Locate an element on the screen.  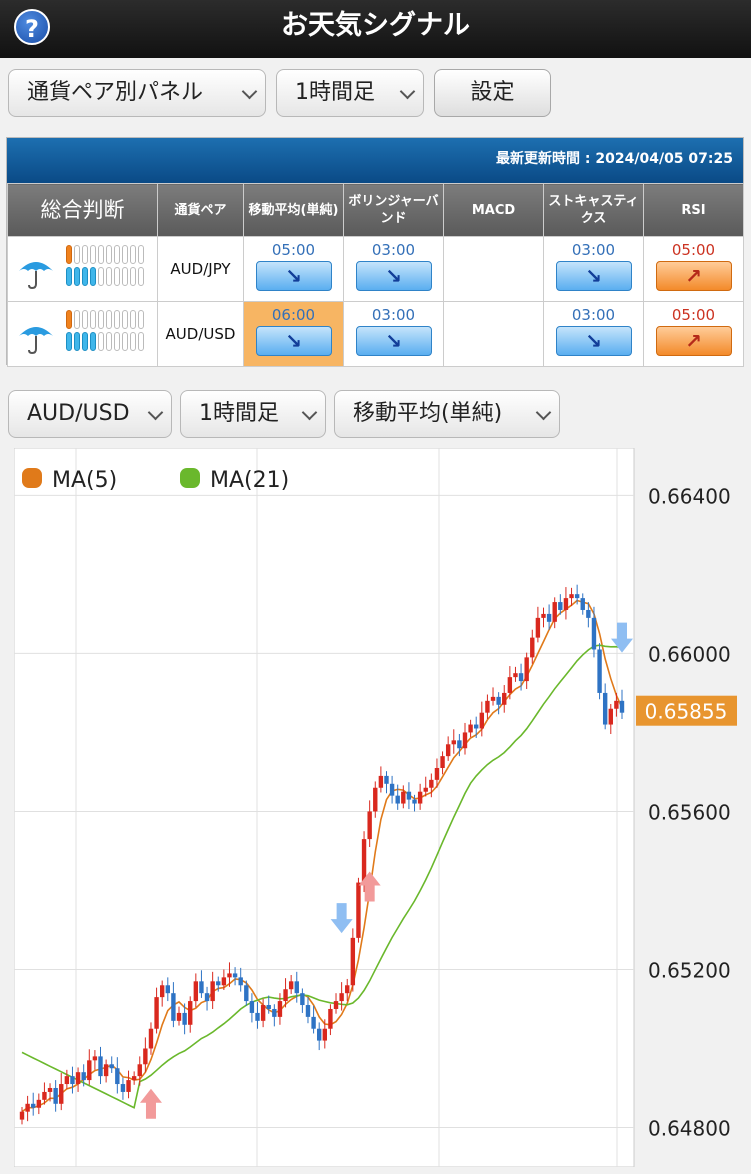
panel-select: 通貨ペア別パネル is located at coordinates (137, 93).